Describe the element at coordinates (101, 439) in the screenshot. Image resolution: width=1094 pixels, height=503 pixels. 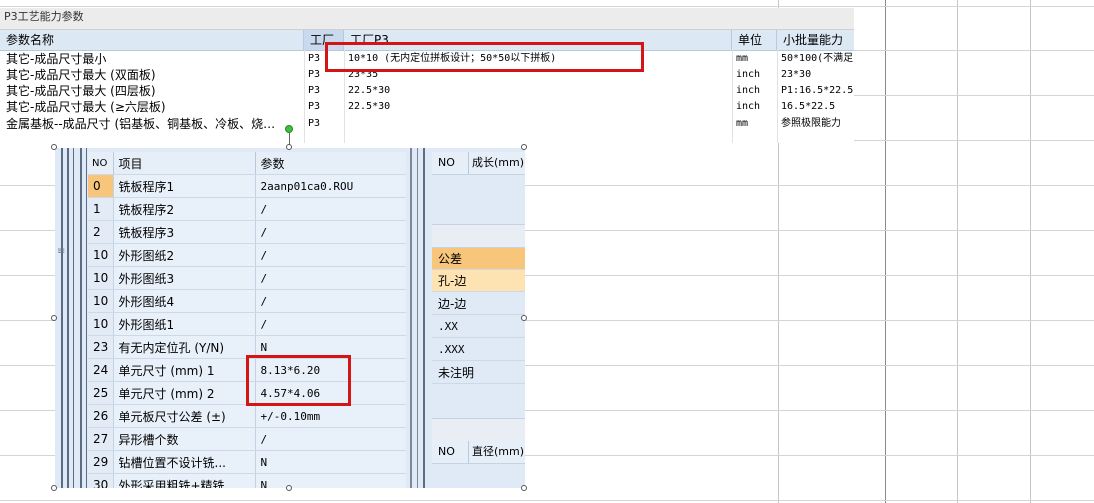
I see `cell-no: 27` at that location.